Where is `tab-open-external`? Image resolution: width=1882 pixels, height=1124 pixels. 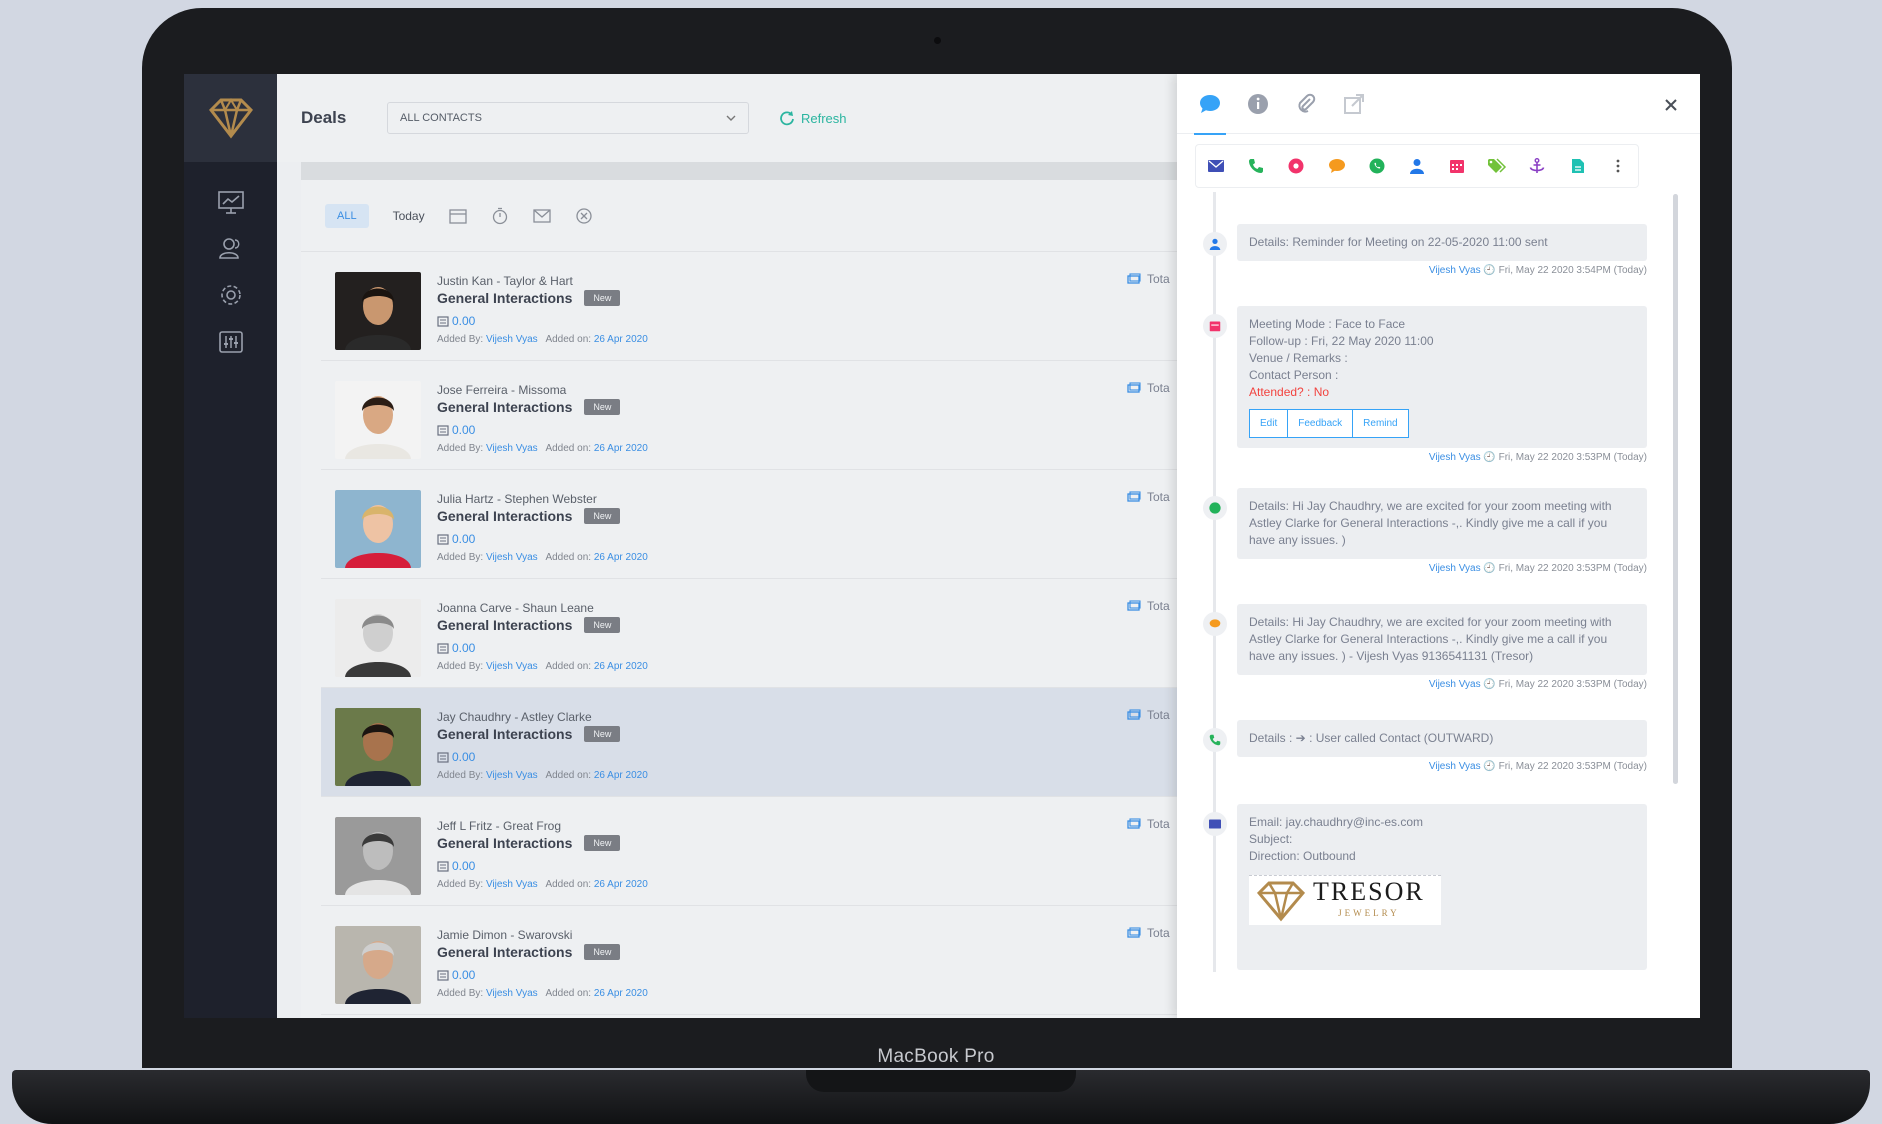
tab-open-external is located at coordinates (1354, 104).